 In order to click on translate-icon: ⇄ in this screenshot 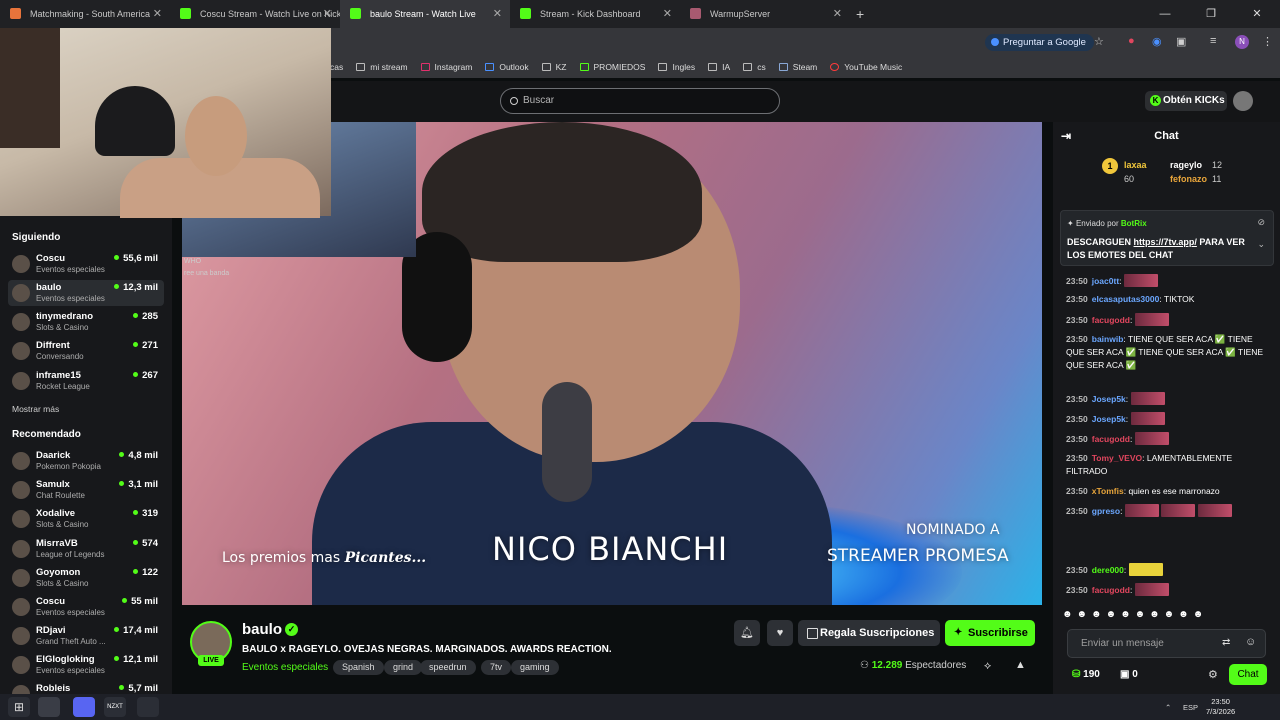, I will do `click(1226, 642)`.